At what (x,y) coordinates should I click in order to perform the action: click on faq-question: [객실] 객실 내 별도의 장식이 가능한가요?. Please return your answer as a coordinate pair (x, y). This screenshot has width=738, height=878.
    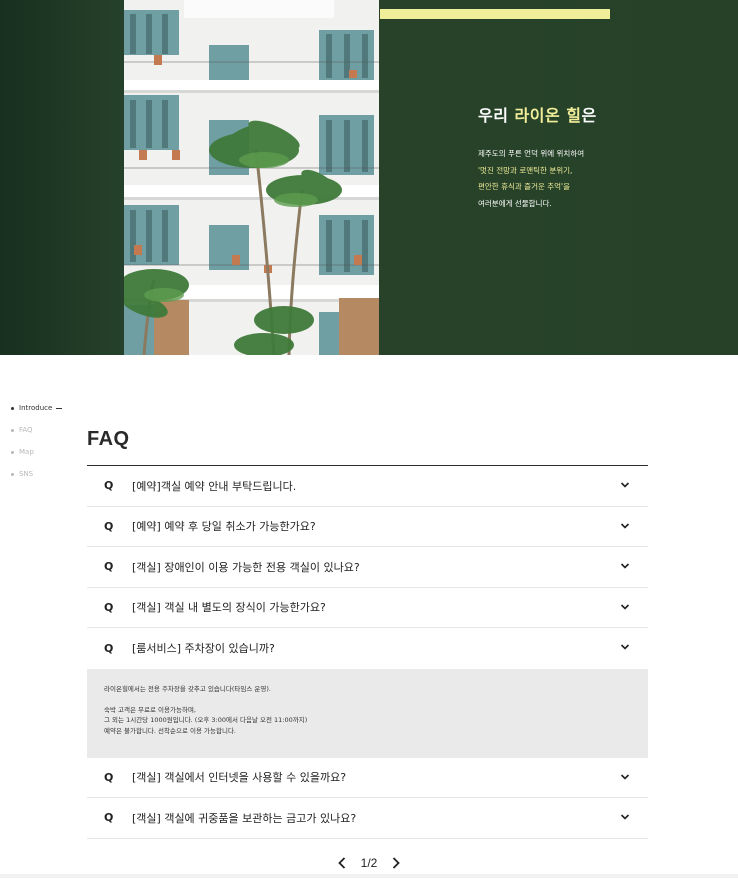
    Looking at the image, I should click on (229, 608).